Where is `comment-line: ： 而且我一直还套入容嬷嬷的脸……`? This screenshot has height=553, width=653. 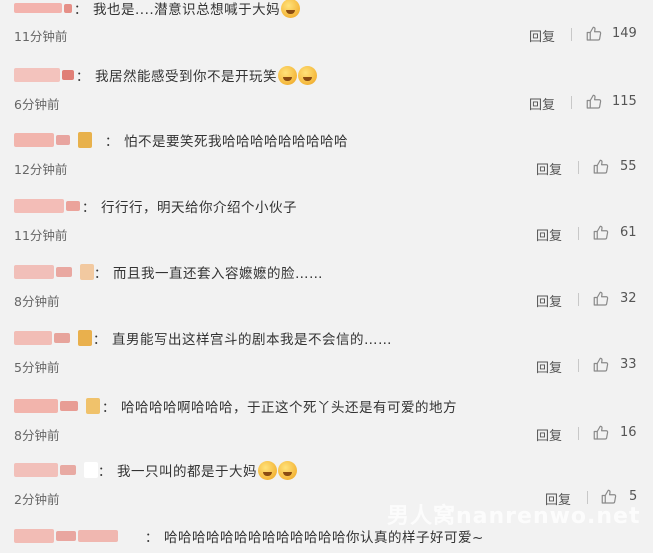 comment-line: ： 而且我一直还套入容嬷嬷的脸…… is located at coordinates (161, 272).